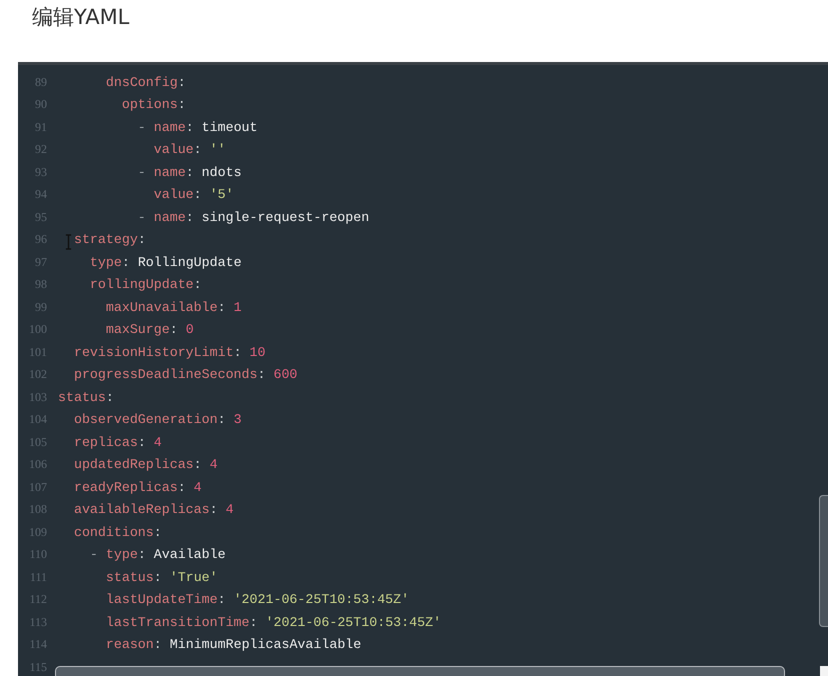 The width and height of the screenshot is (828, 676). I want to click on vertical-scrollbar, so click(823, 561).